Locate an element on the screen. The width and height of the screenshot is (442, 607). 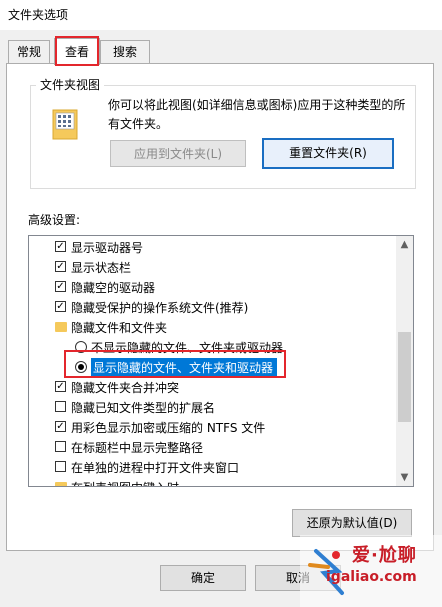
list-item: 在列表视图中键入时 is located at coordinates (212, 482).